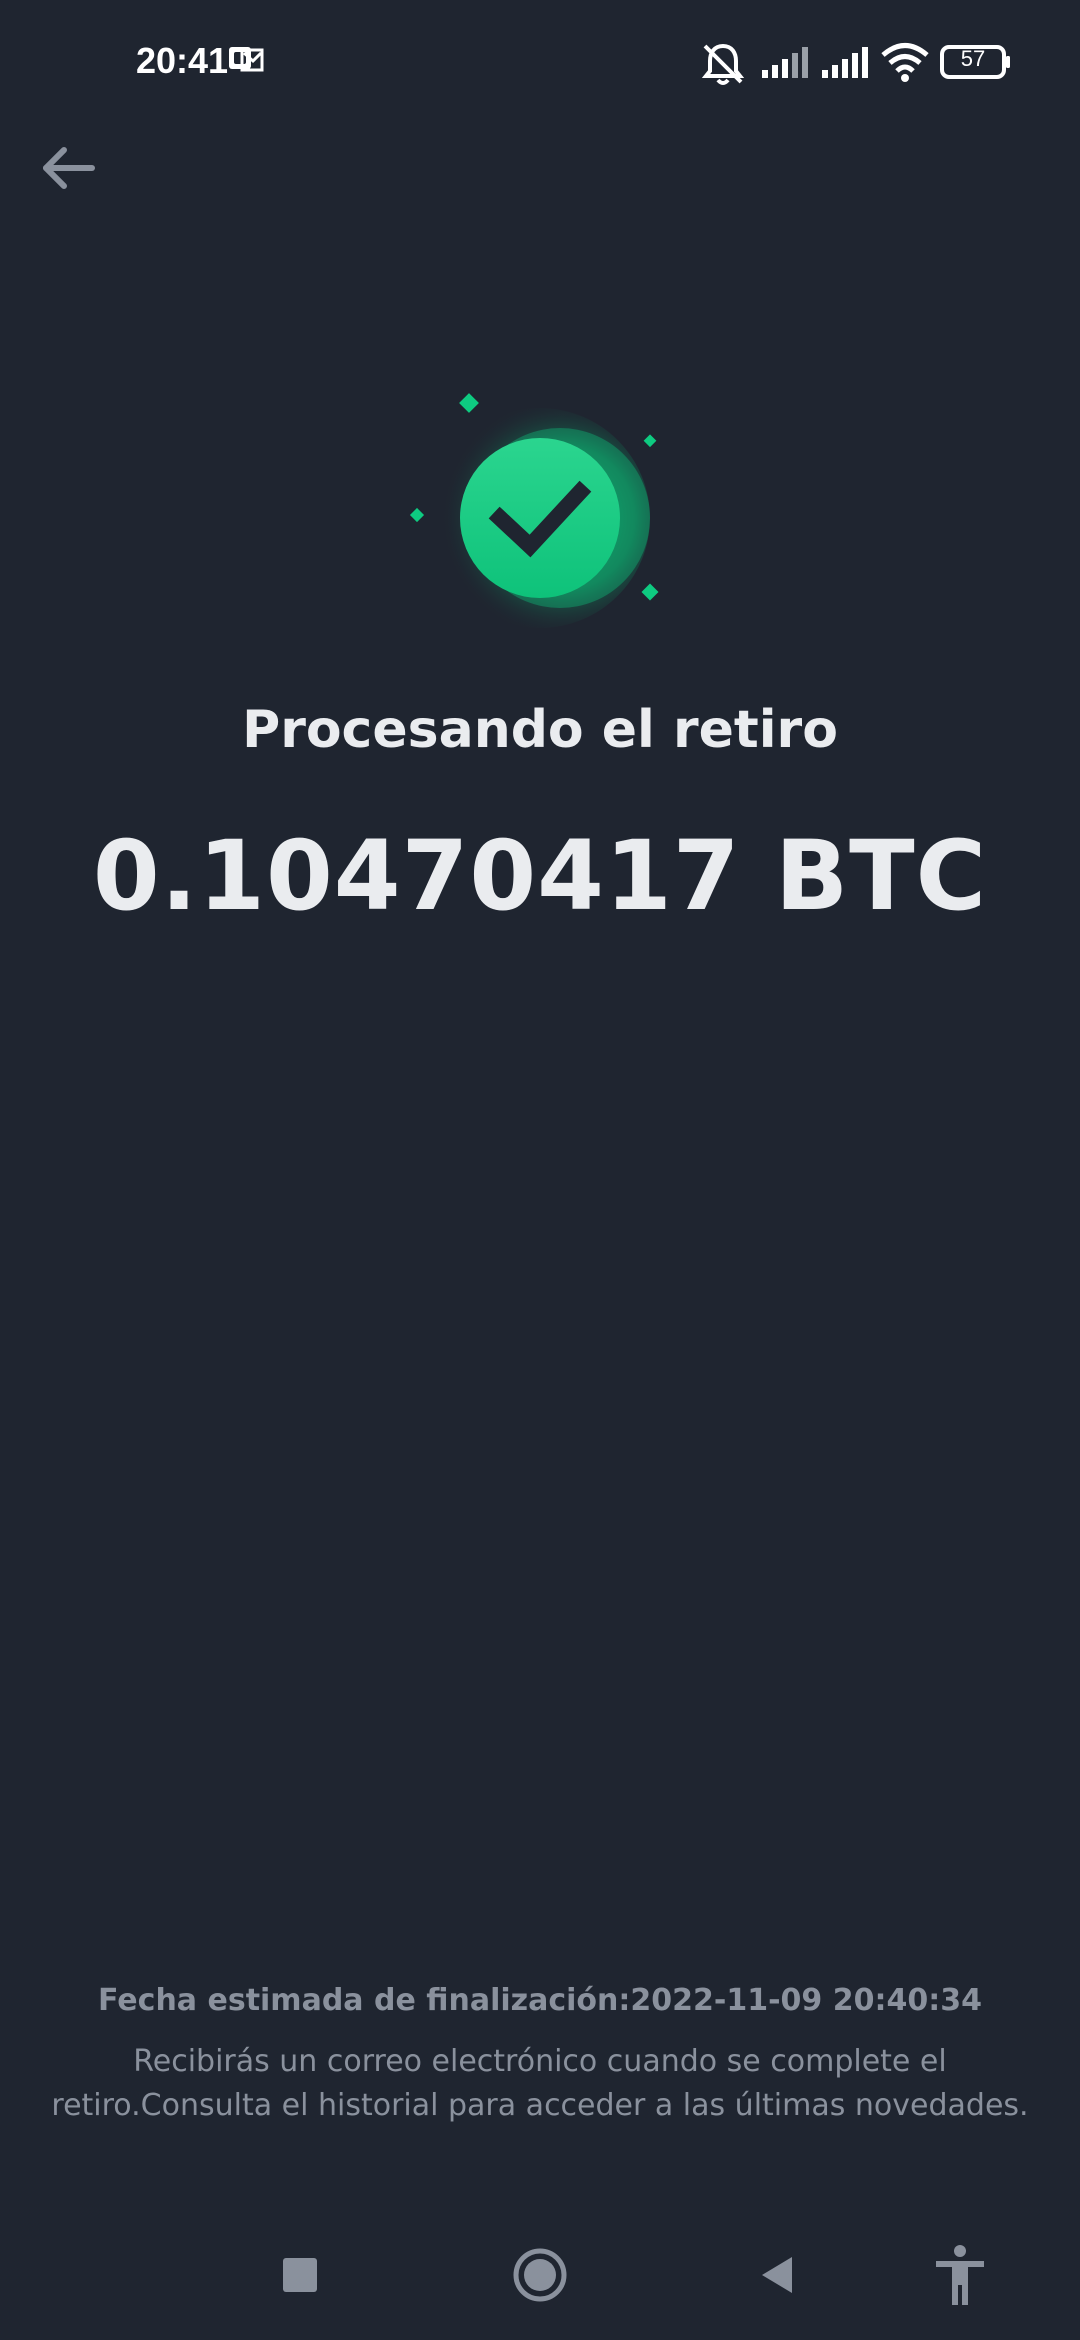 The image size is (1080, 2340). I want to click on arrow-left-icon, so click(69, 168).